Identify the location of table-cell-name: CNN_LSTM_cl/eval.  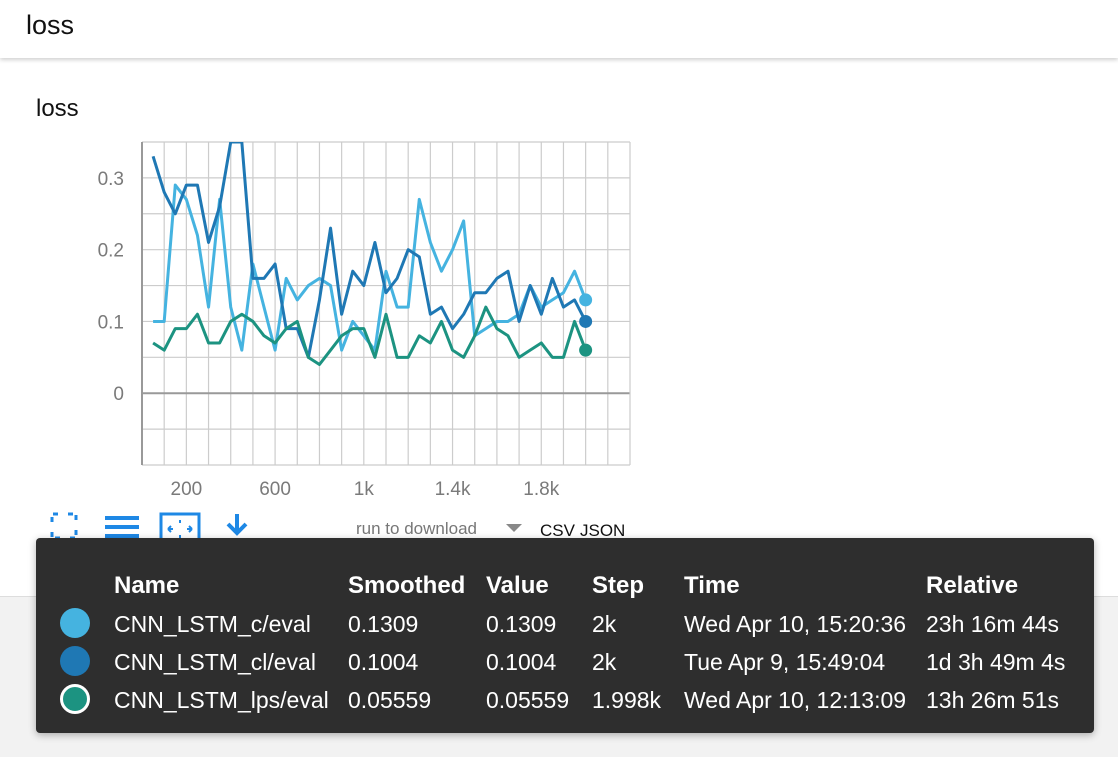
(215, 662).